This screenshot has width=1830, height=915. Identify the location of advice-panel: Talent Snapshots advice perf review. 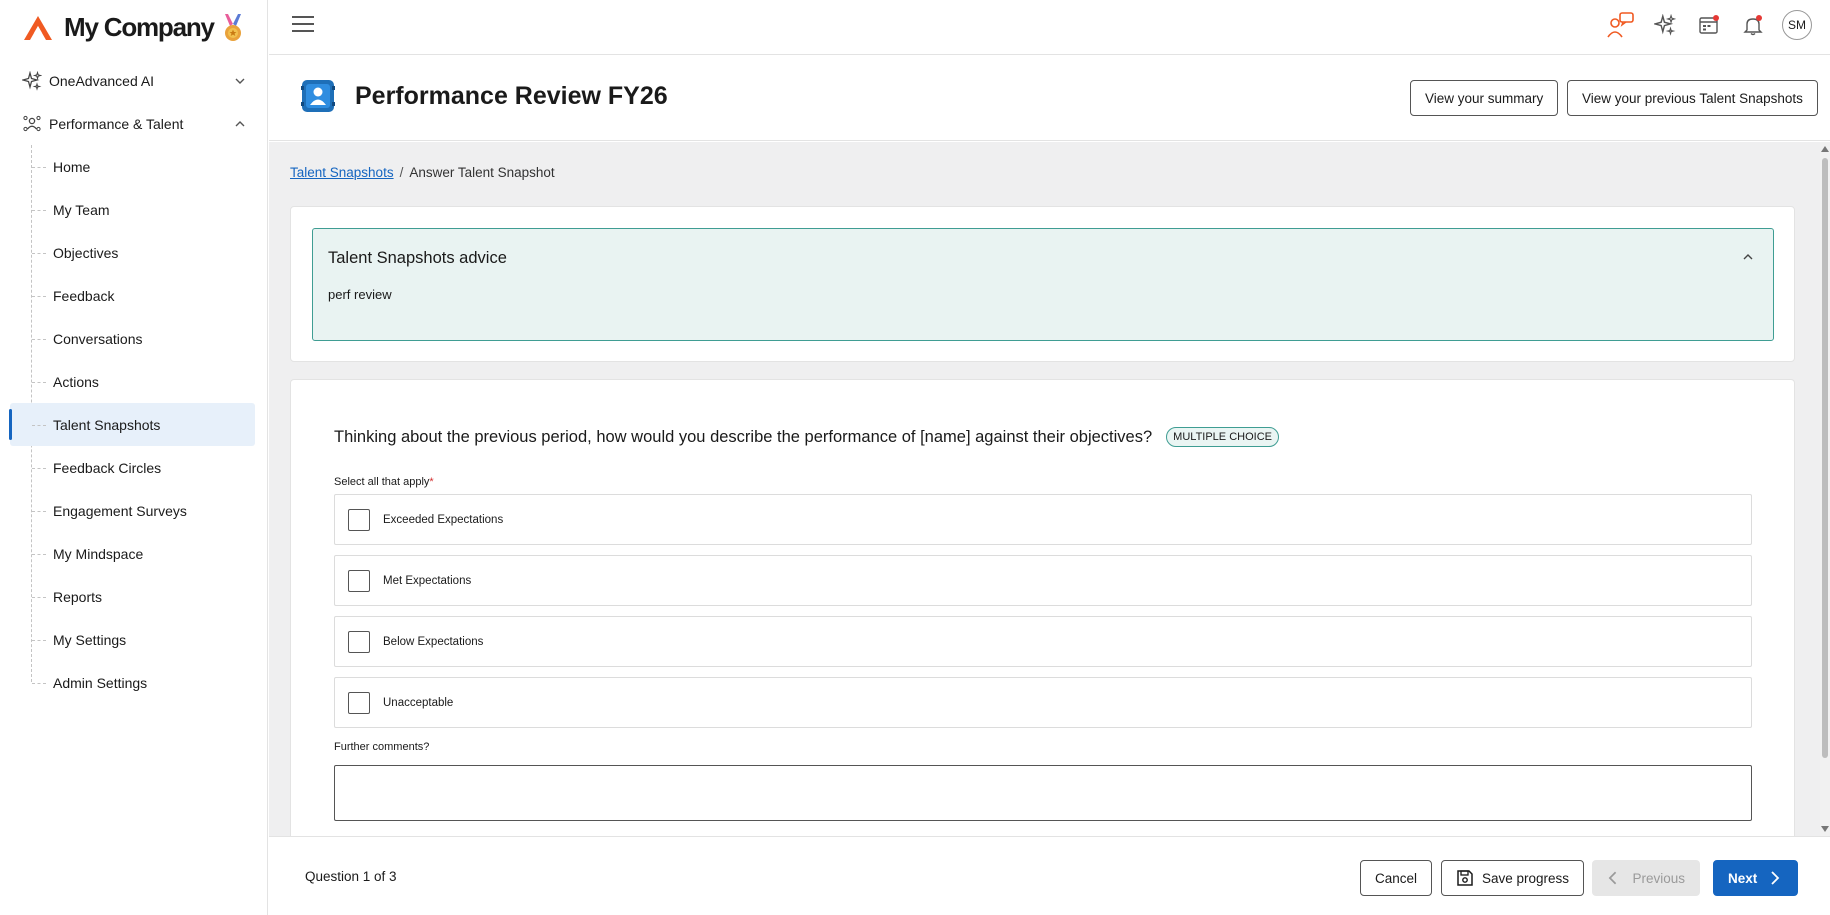
(1043, 284).